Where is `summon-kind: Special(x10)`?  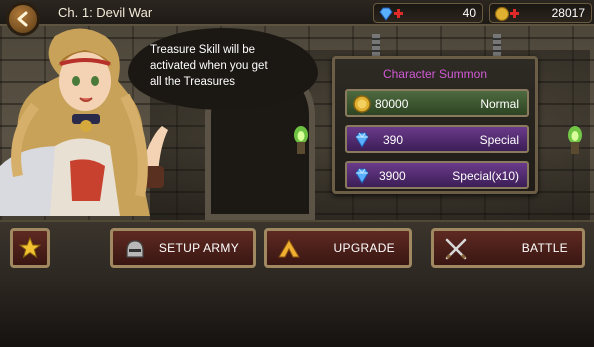 summon-kind: Special(x10) is located at coordinates (485, 176).